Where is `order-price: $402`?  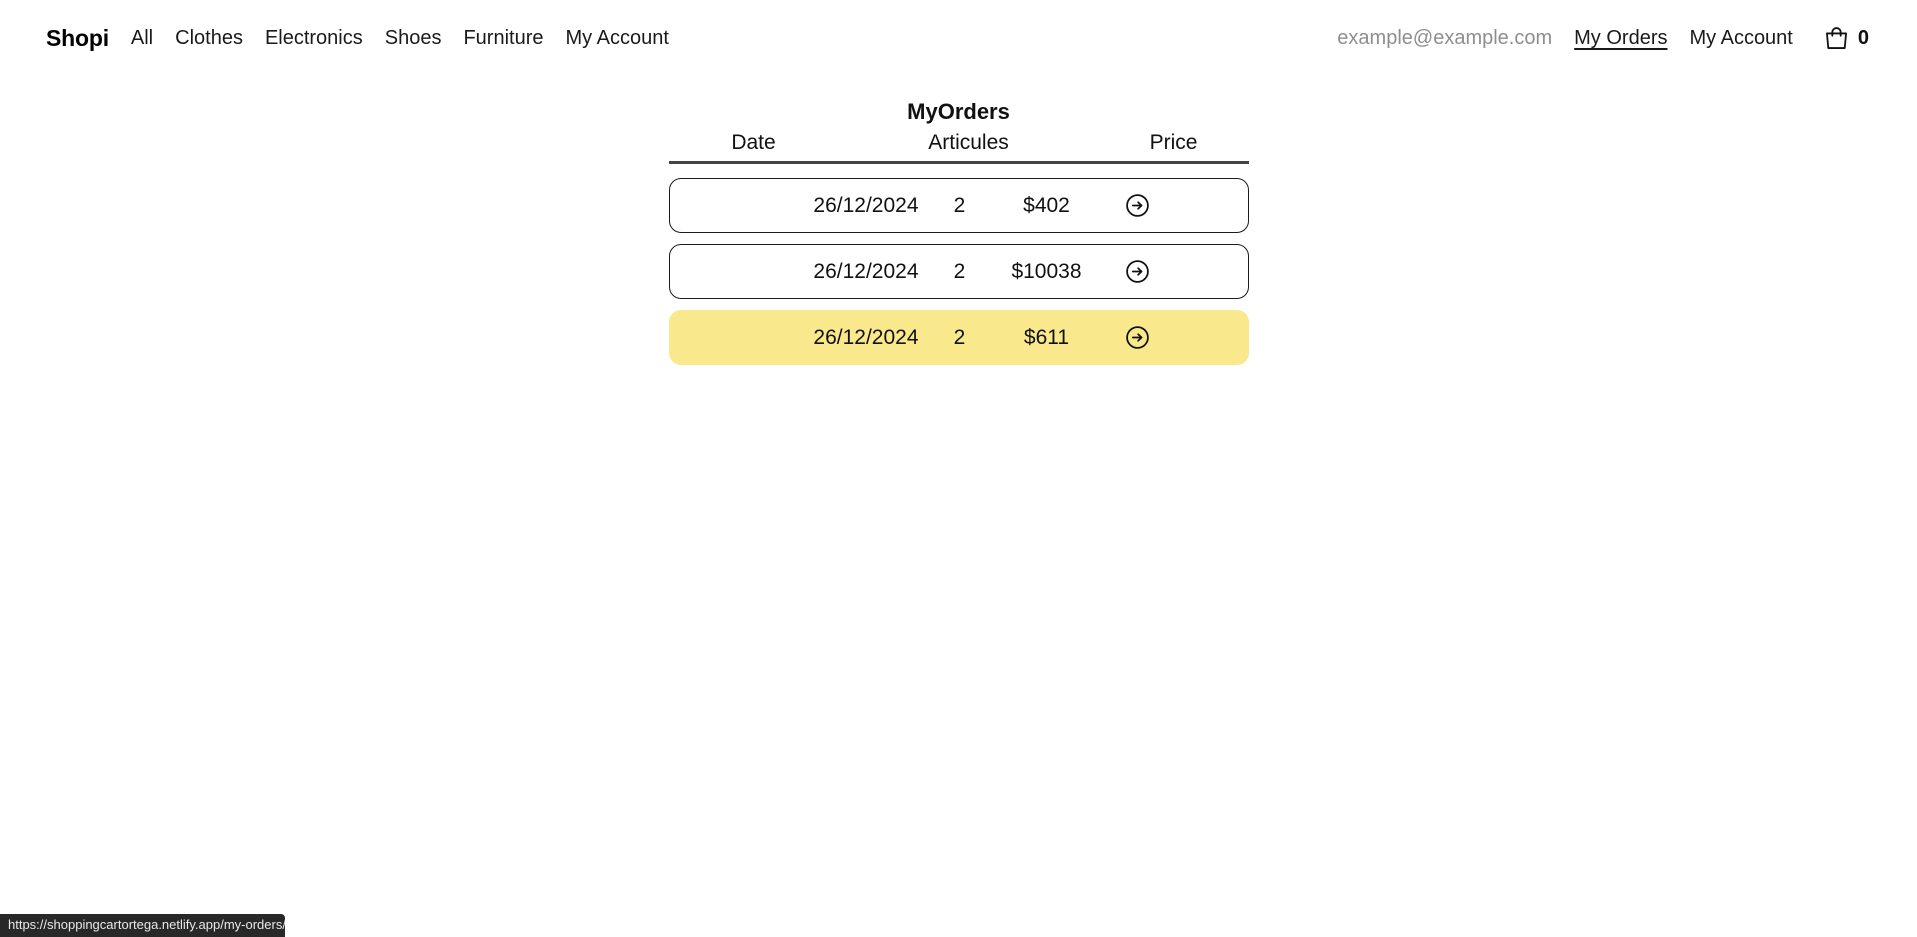
order-price: $402 is located at coordinates (1046, 205).